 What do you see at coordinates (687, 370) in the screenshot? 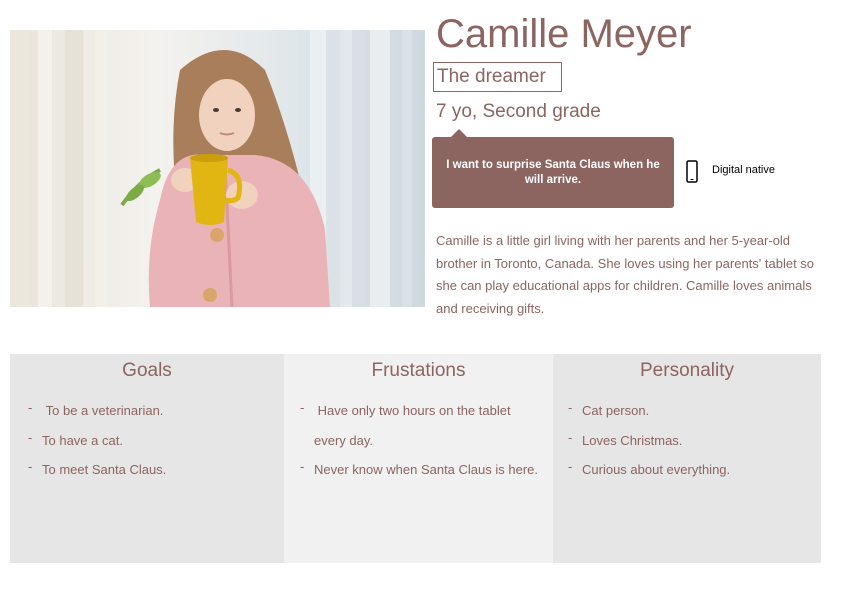
I see `personality-title: Personality` at bounding box center [687, 370].